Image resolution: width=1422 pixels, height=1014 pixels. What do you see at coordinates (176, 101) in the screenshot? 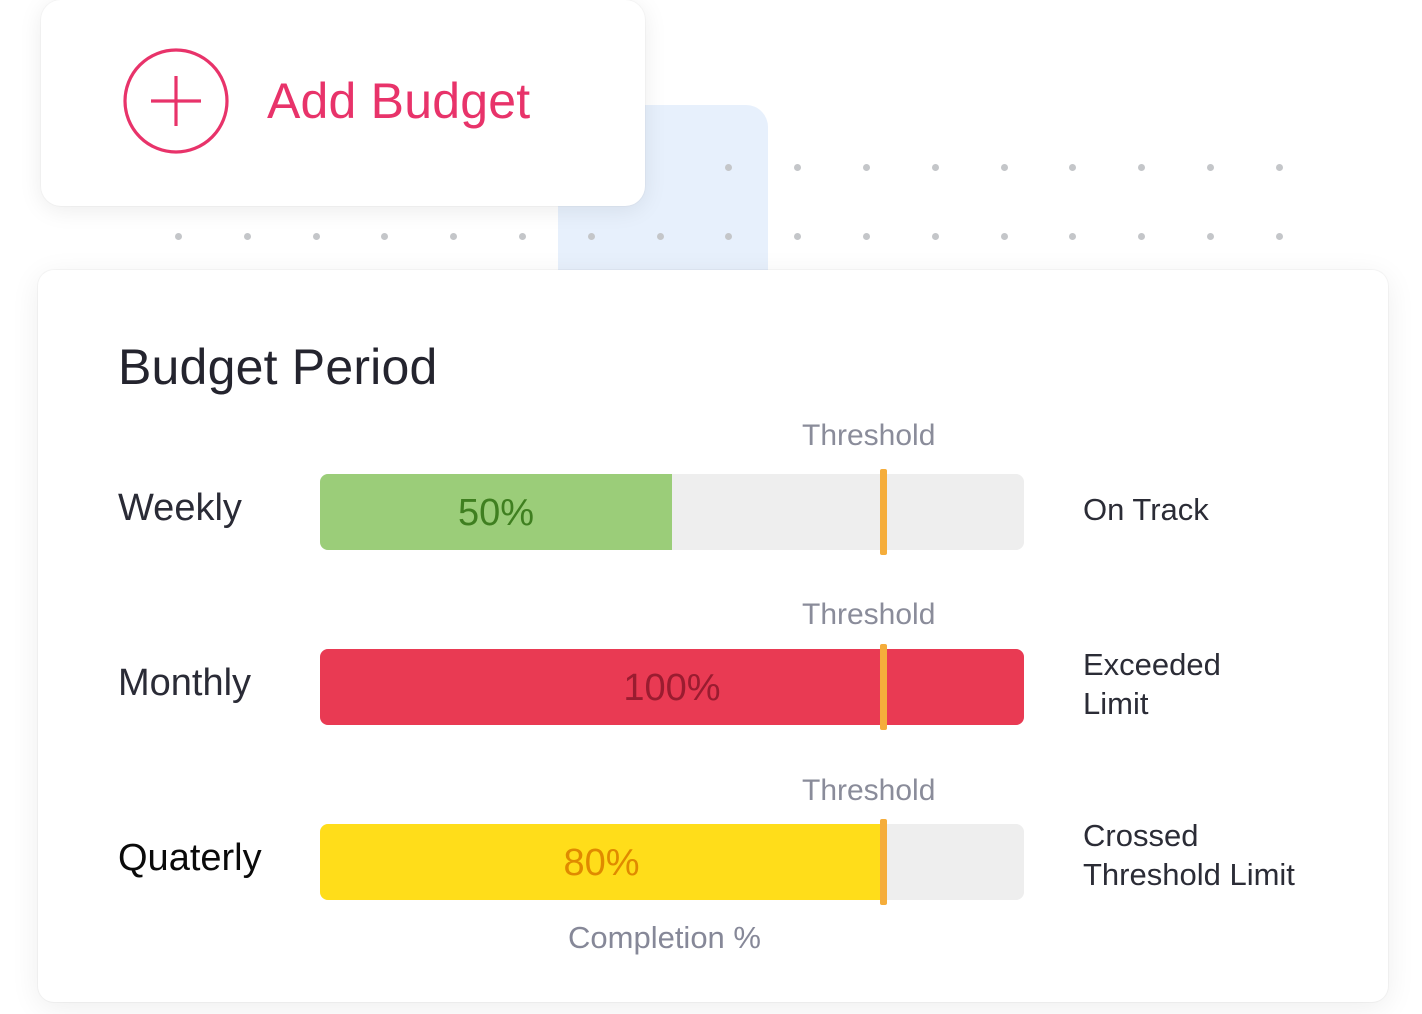
I see `plus-circle-icon` at bounding box center [176, 101].